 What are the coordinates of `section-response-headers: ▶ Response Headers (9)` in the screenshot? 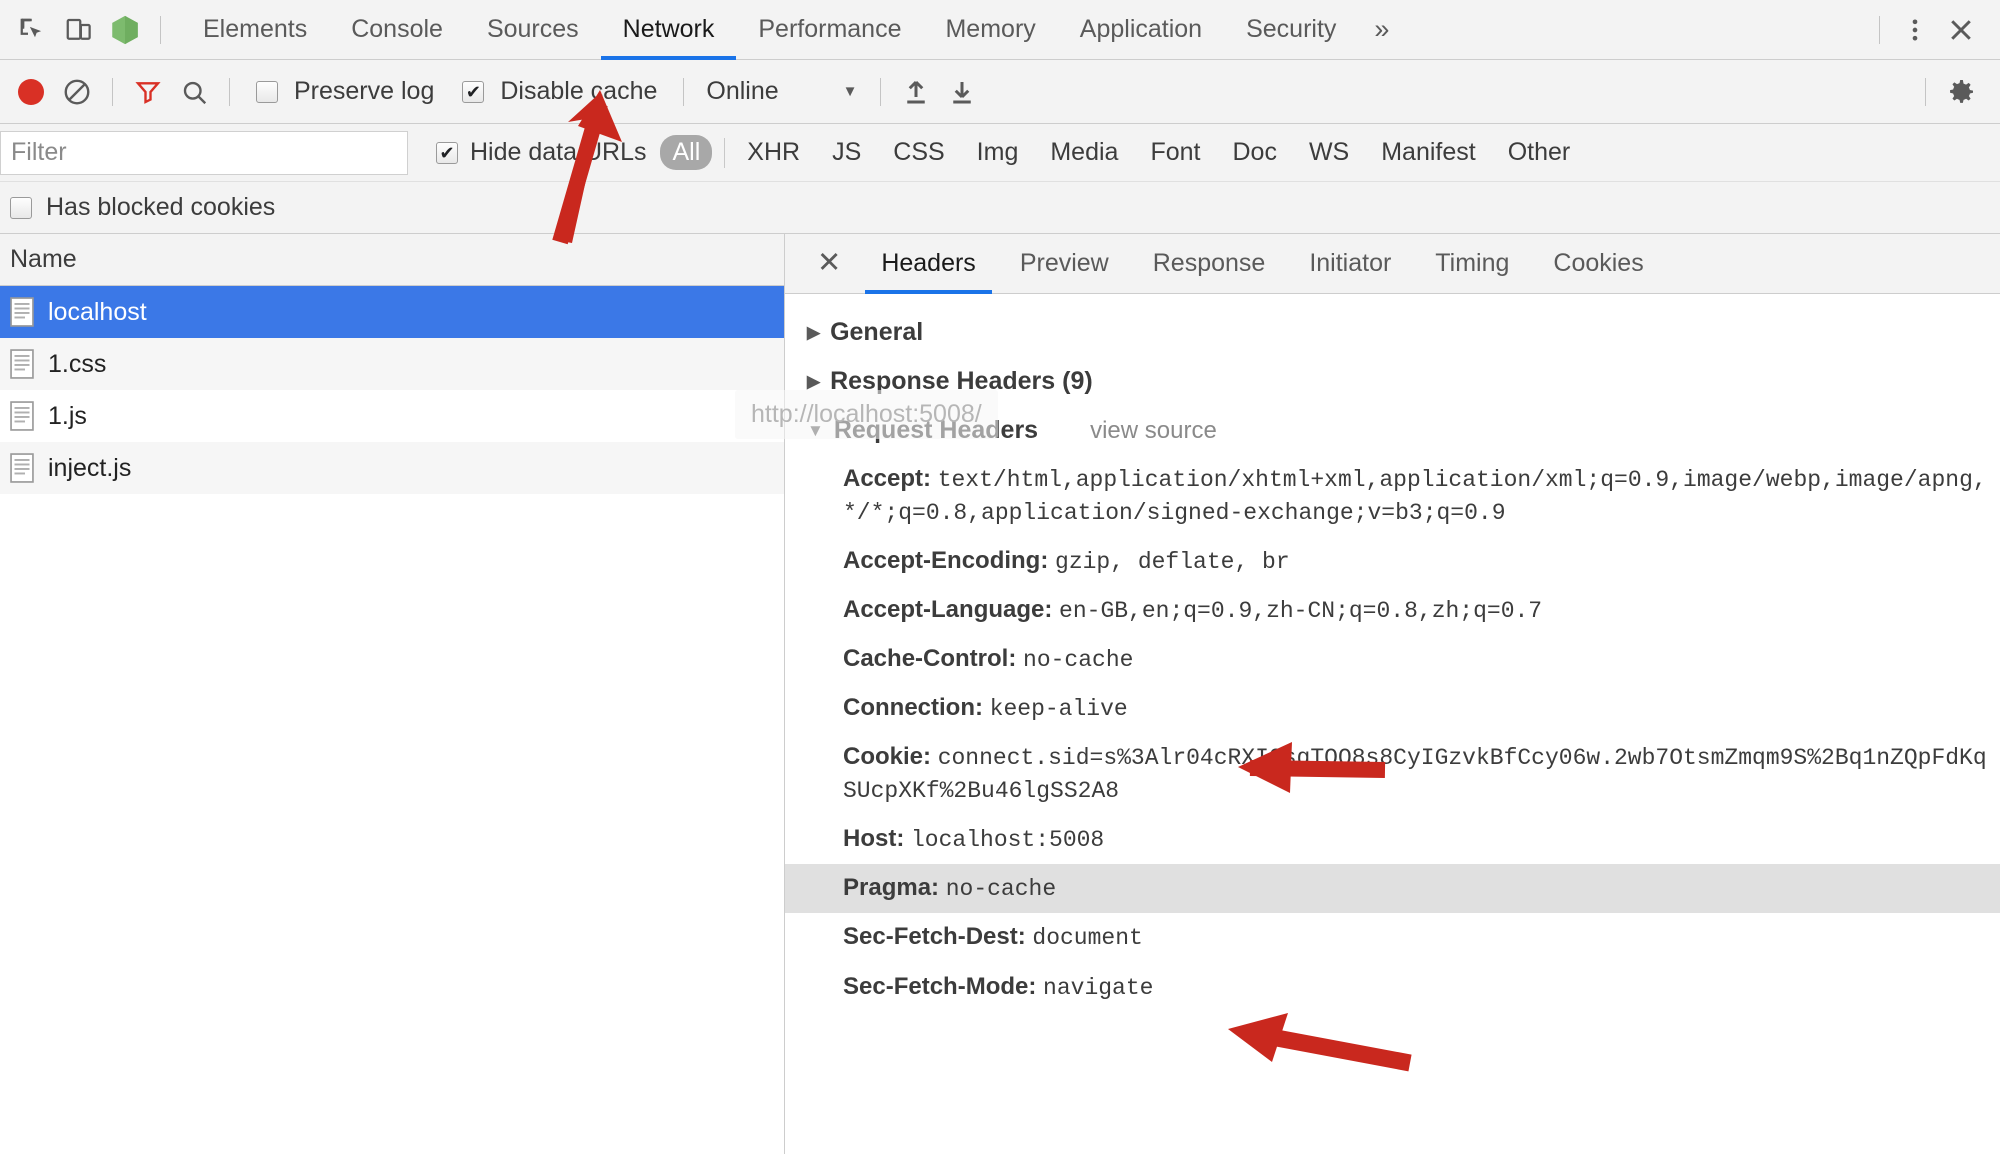 It's located at (1392, 381).